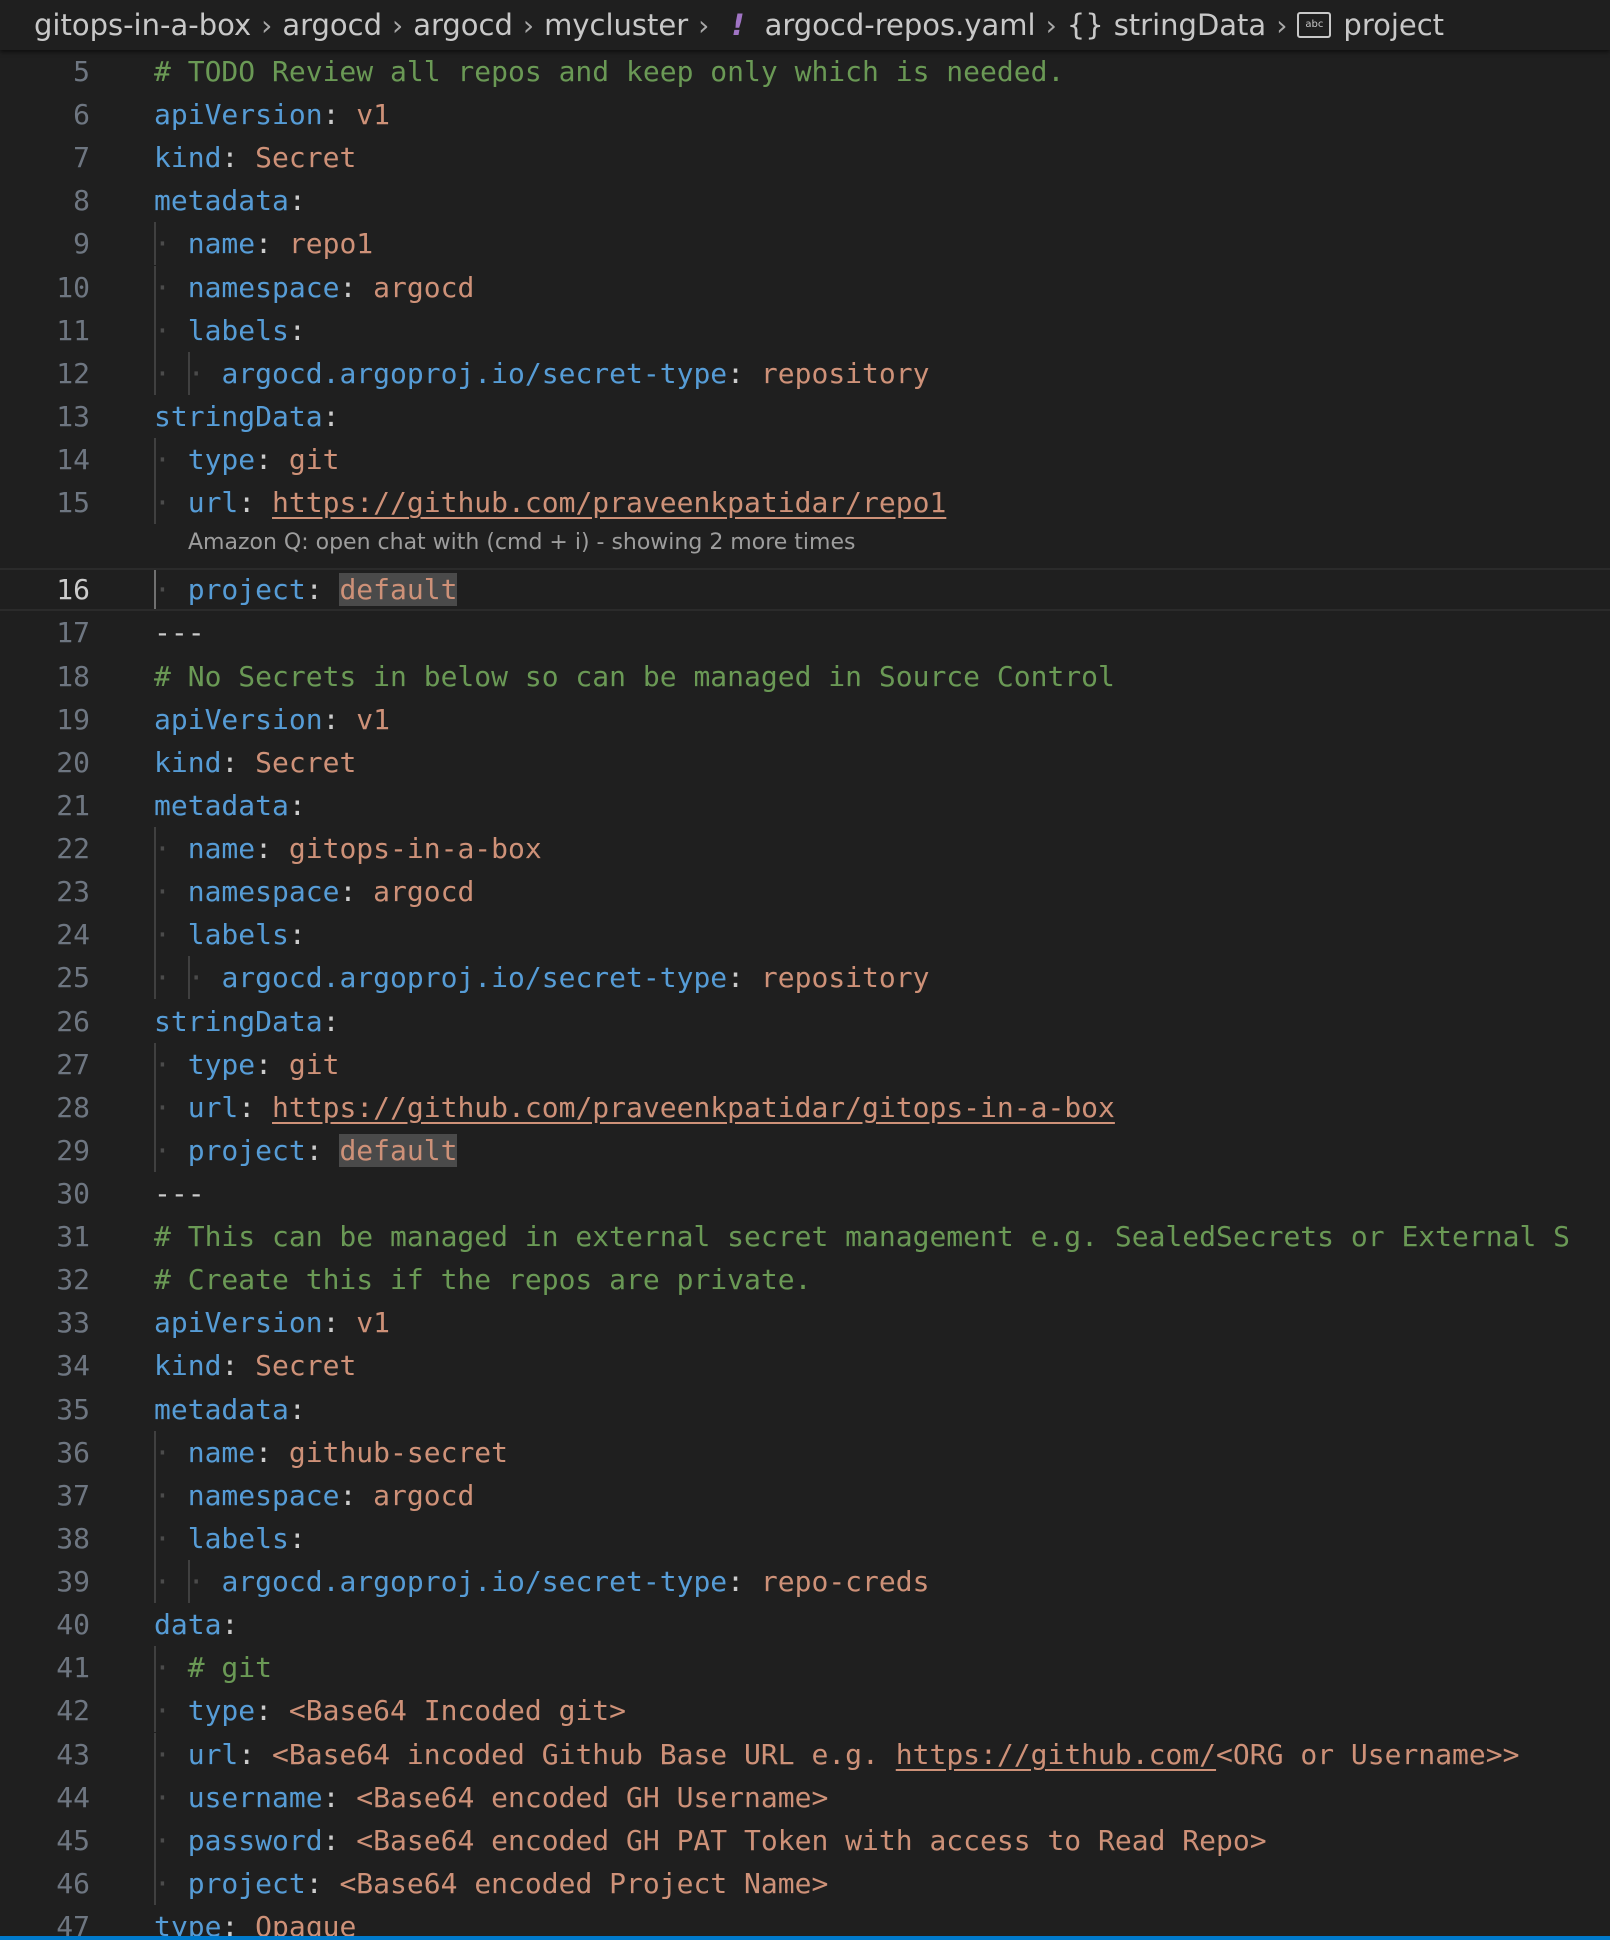  Describe the element at coordinates (805, 1711) in the screenshot. I see `code-line: 42 · type: <Base64 Incoded git>` at that location.